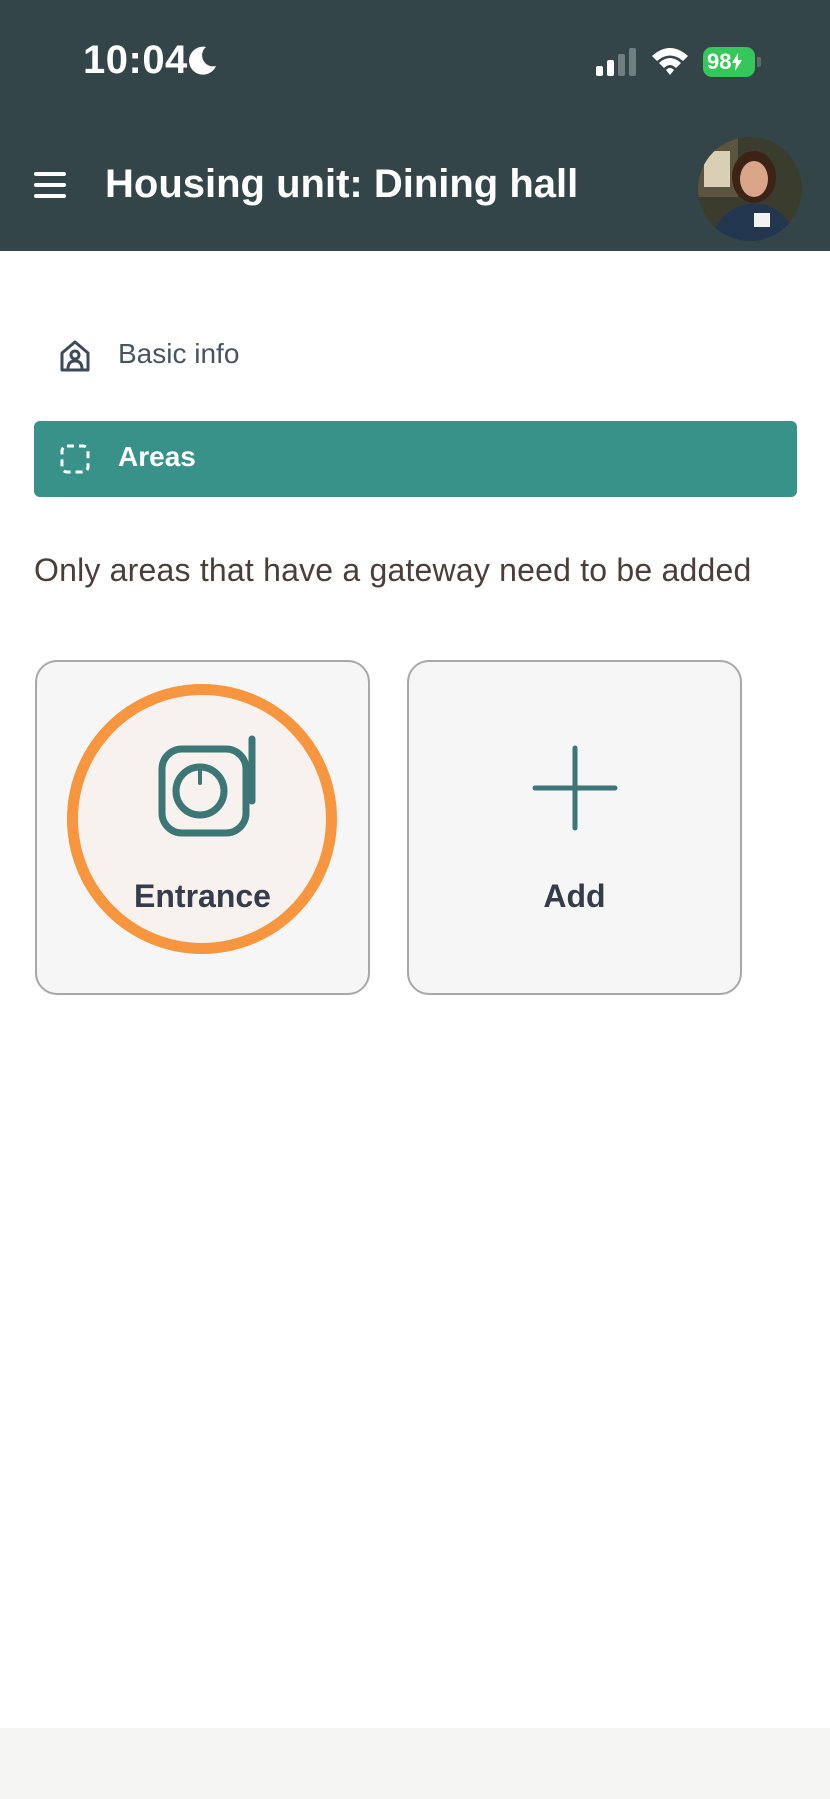 This screenshot has width=830, height=1799. I want to click on avatar-photo, so click(750, 189).